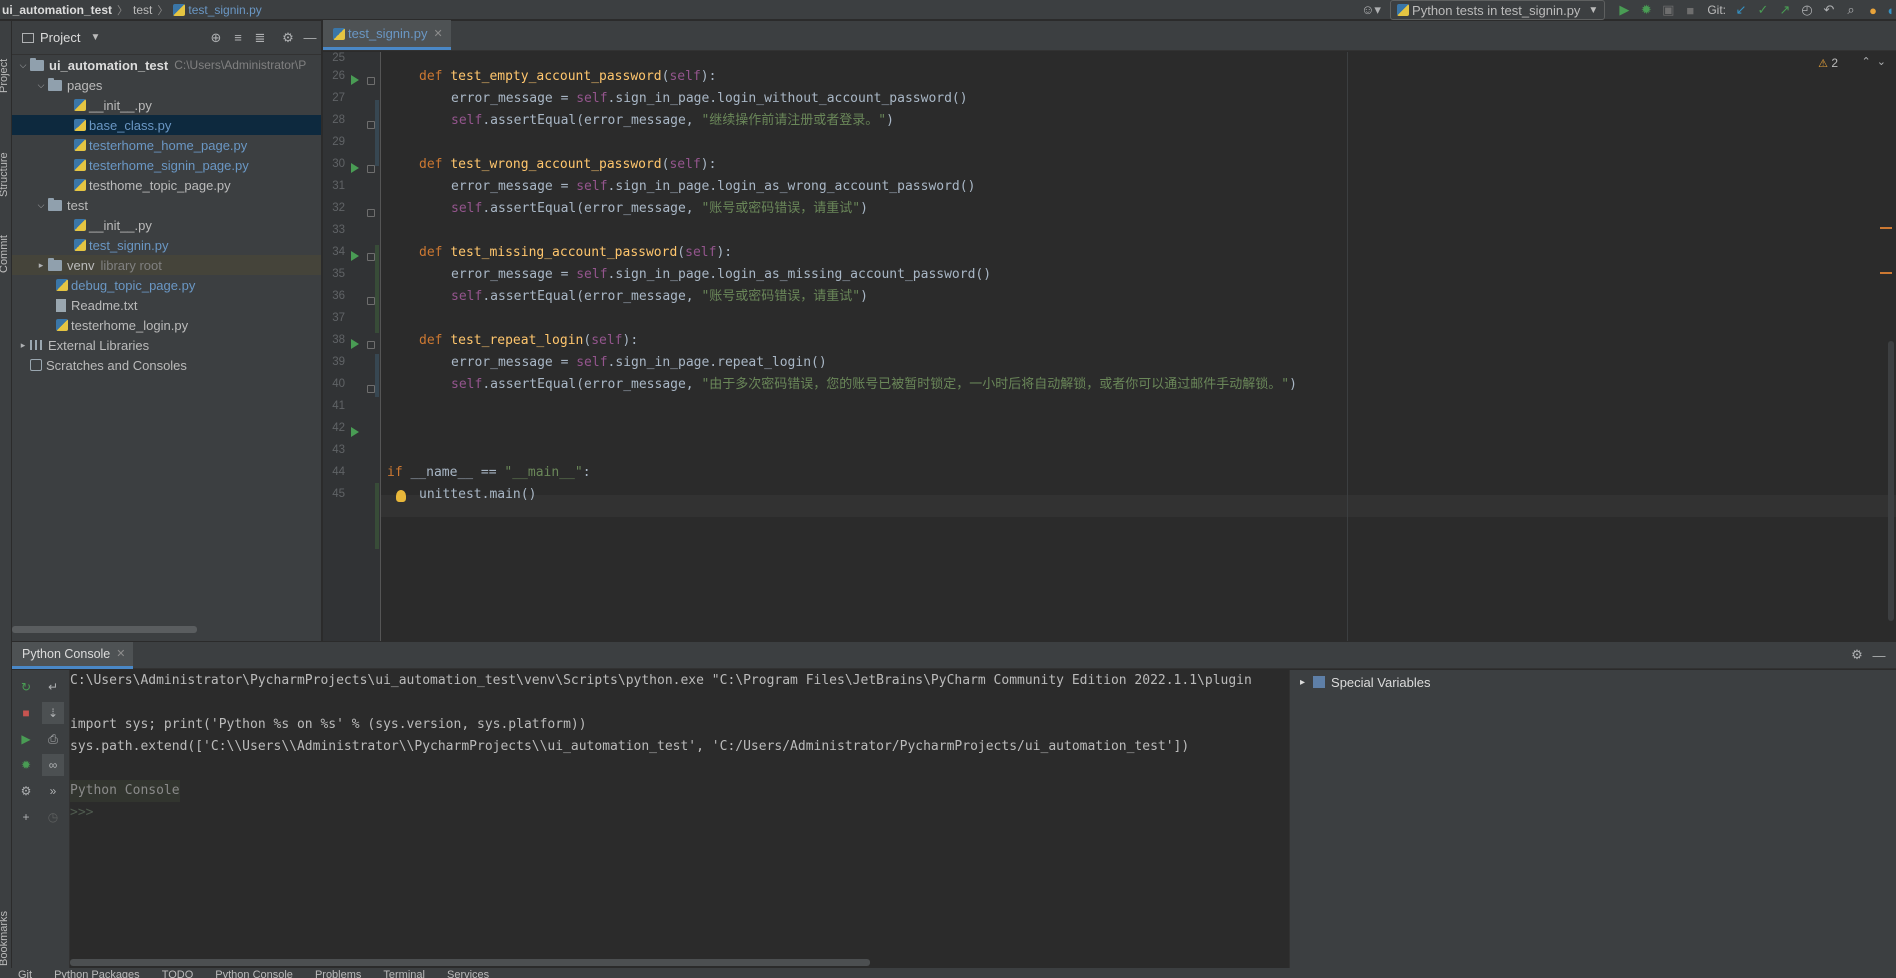  I want to click on tab-git: Git, so click(25, 973).